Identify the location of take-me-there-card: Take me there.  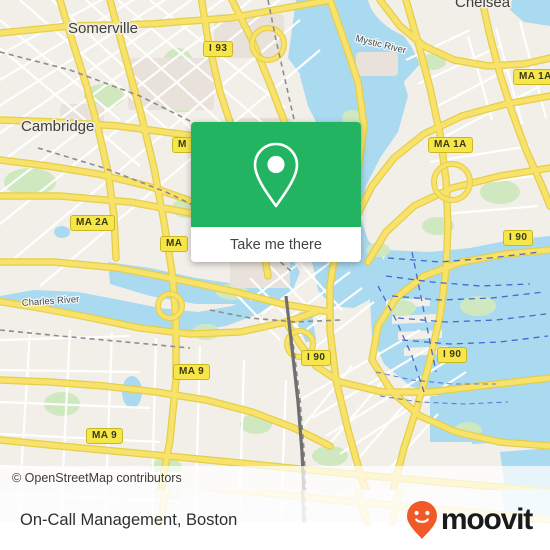
(276, 192).